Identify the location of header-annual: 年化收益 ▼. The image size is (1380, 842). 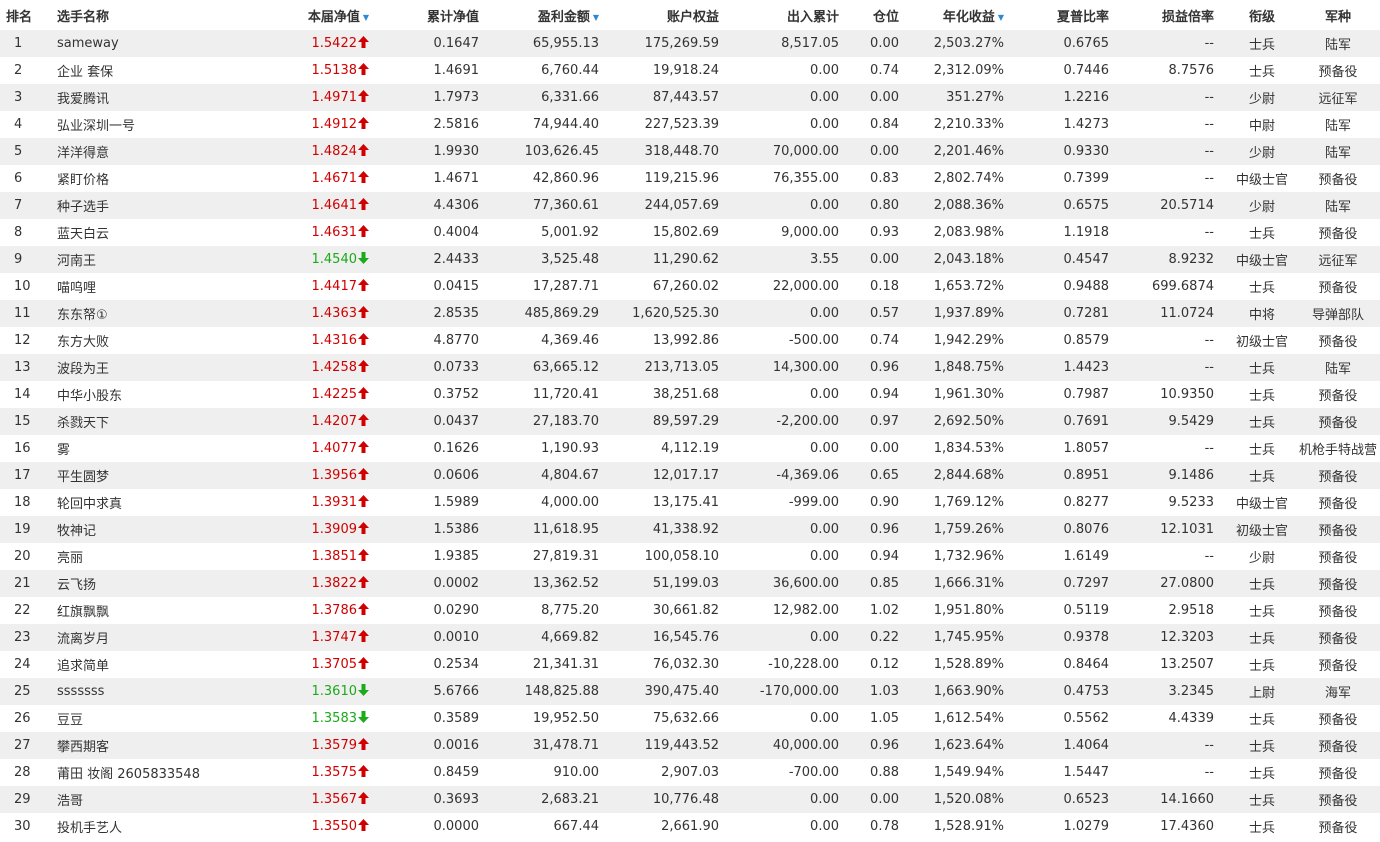
(951, 15).